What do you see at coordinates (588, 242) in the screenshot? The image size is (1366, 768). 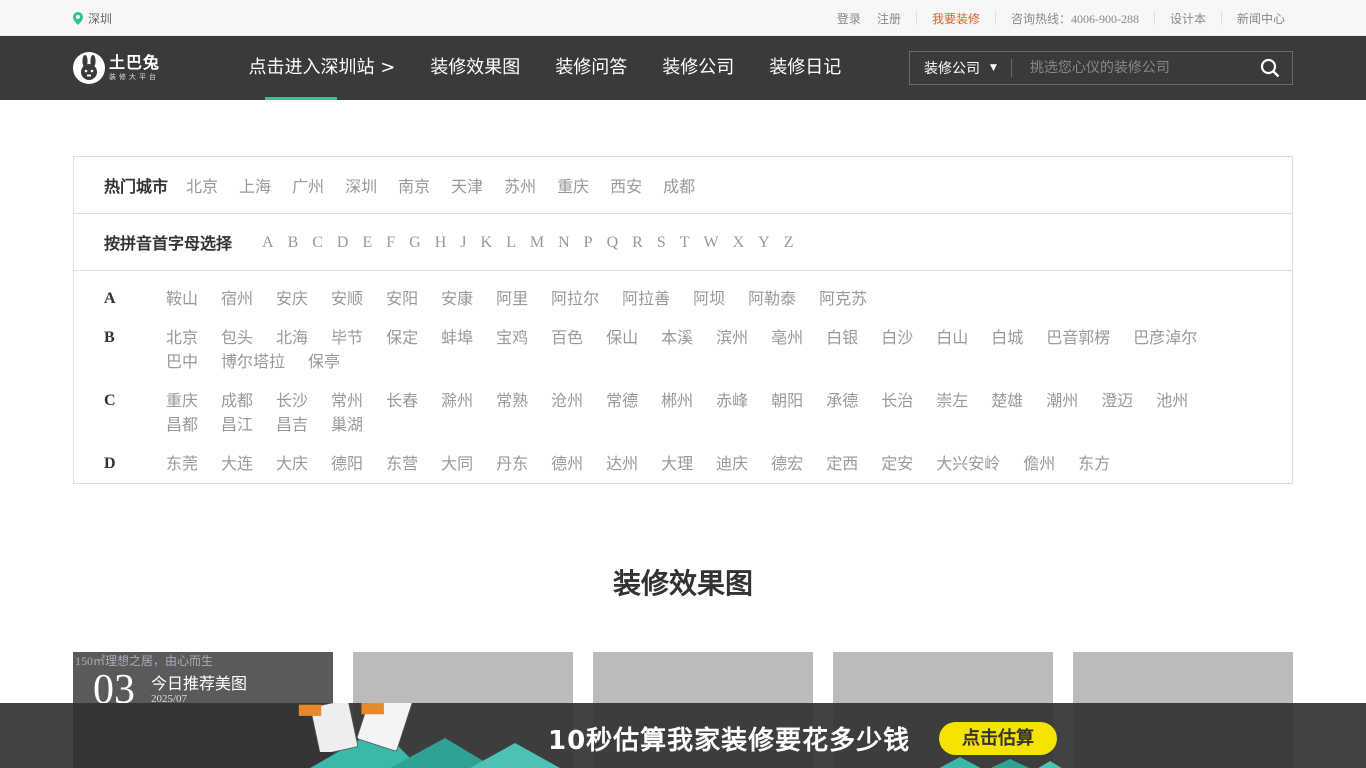 I see `pinyin-letter-link: P` at bounding box center [588, 242].